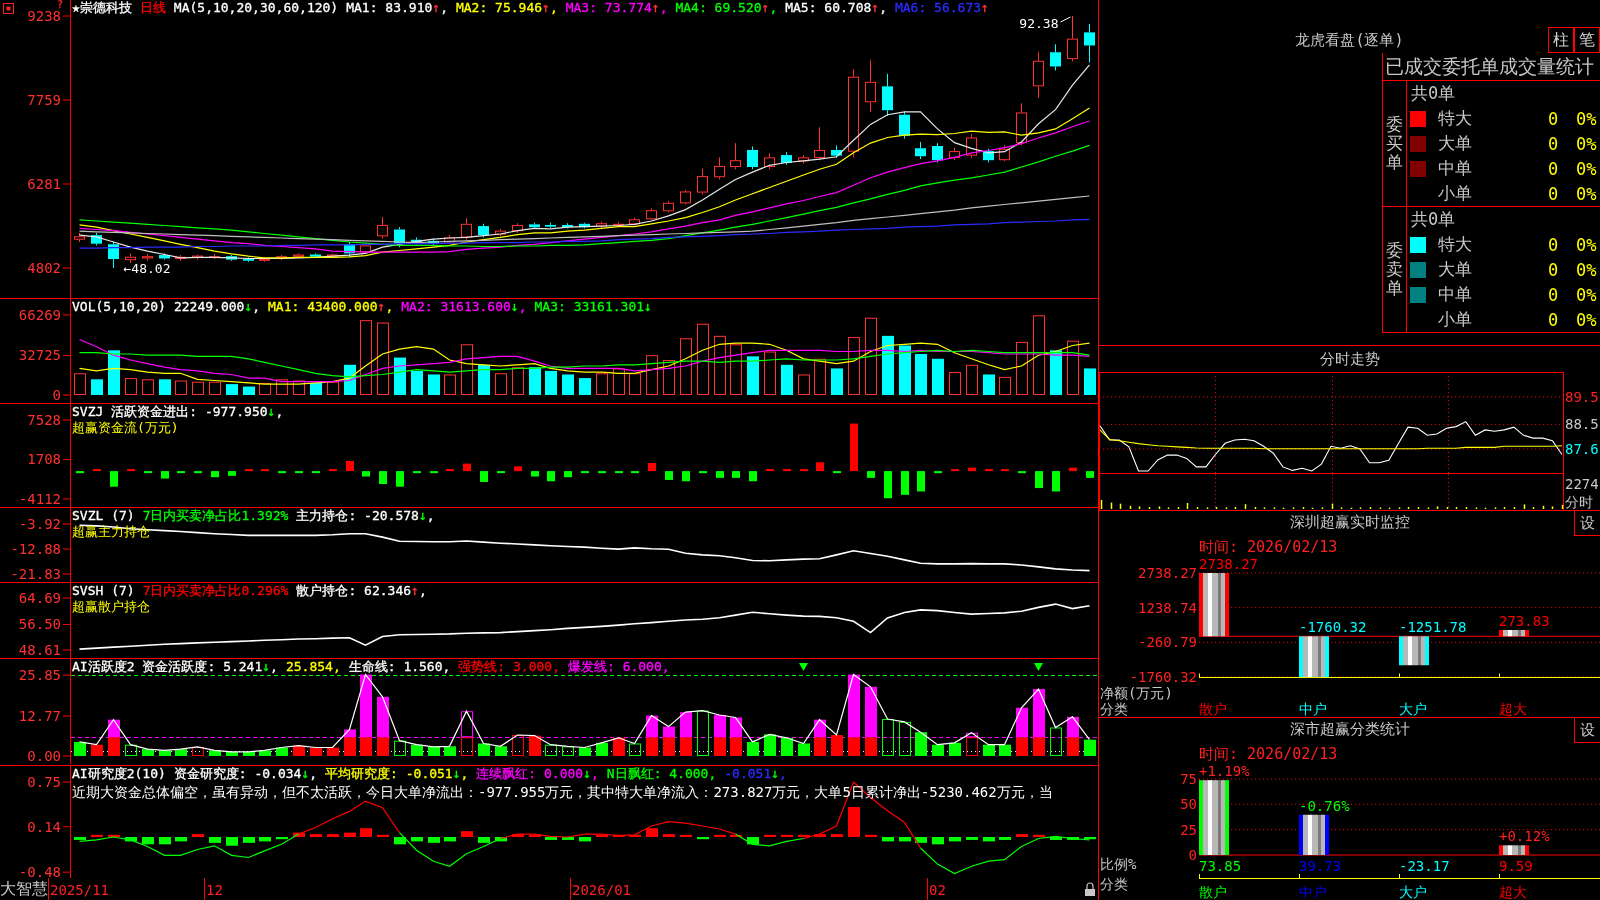 This screenshot has height=900, width=1600. What do you see at coordinates (197, 412) in the screenshot?
I see `indicator-legend-text: 活跃资金进出: -977.950↓,` at bounding box center [197, 412].